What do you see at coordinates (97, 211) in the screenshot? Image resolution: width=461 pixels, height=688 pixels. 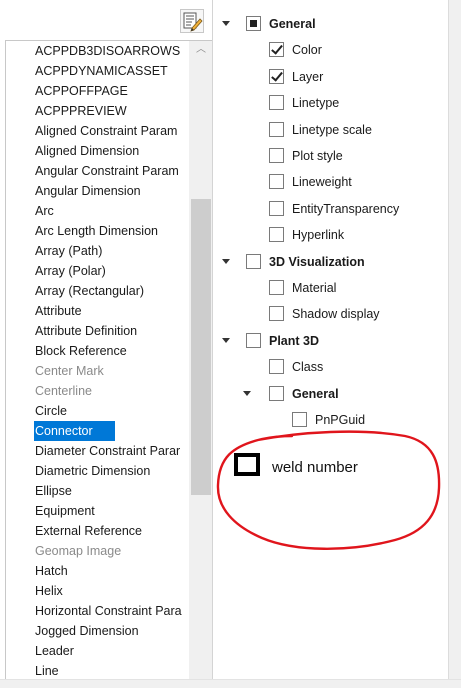 I see `list-item: Arc` at bounding box center [97, 211].